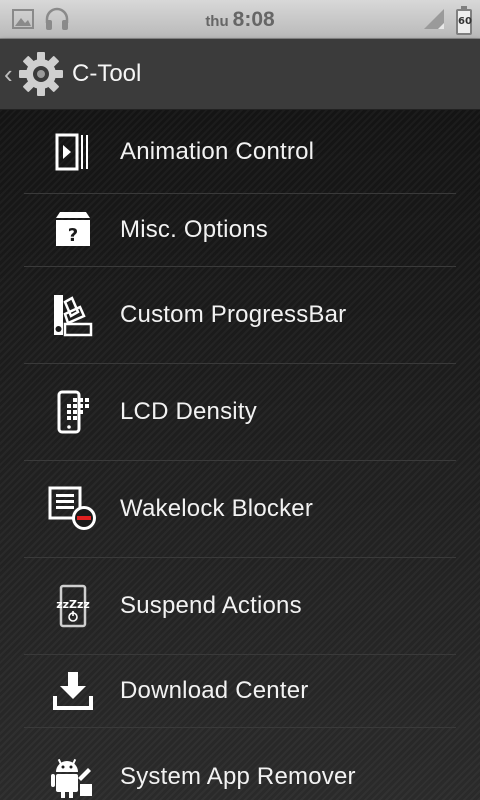  I want to click on menu-item-custom-progressbar: Custom ProgressBar, so click(240, 315).